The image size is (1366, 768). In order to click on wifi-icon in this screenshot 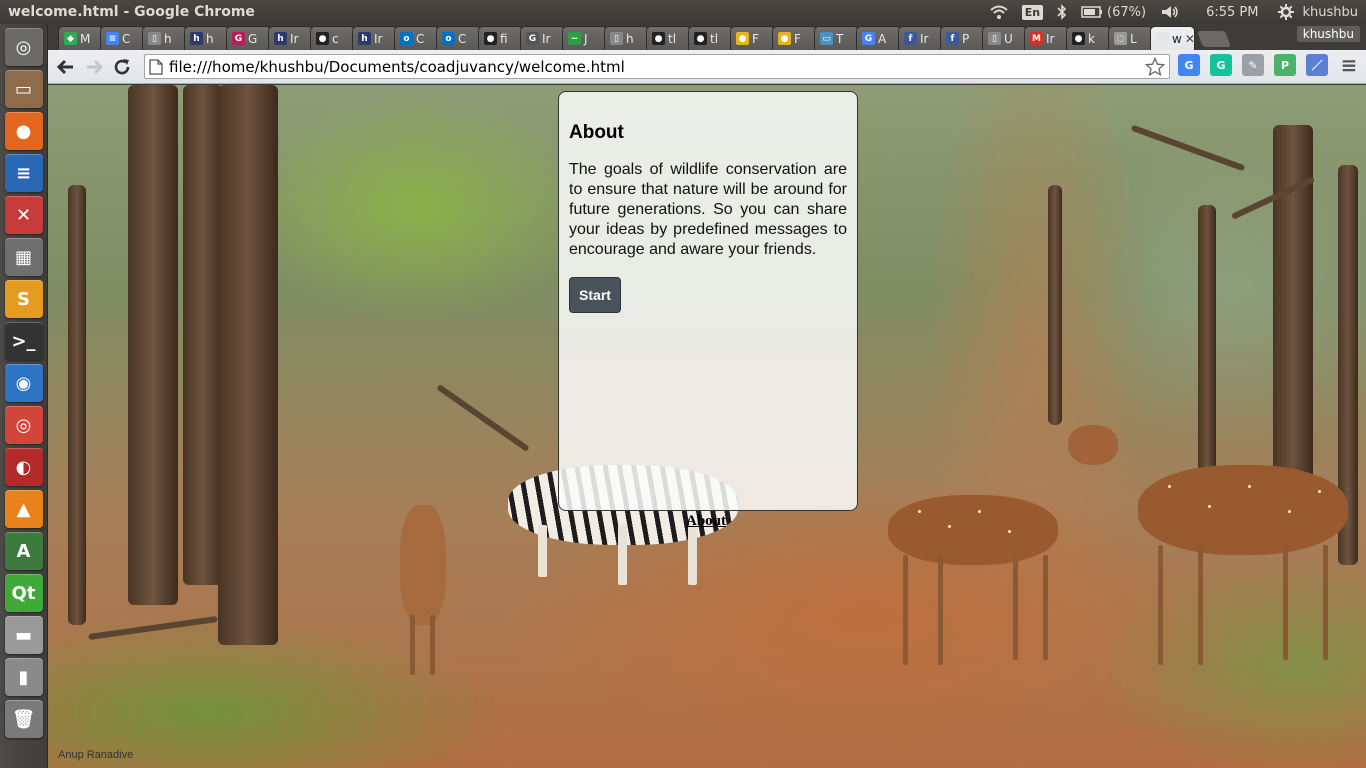, I will do `click(999, 12)`.